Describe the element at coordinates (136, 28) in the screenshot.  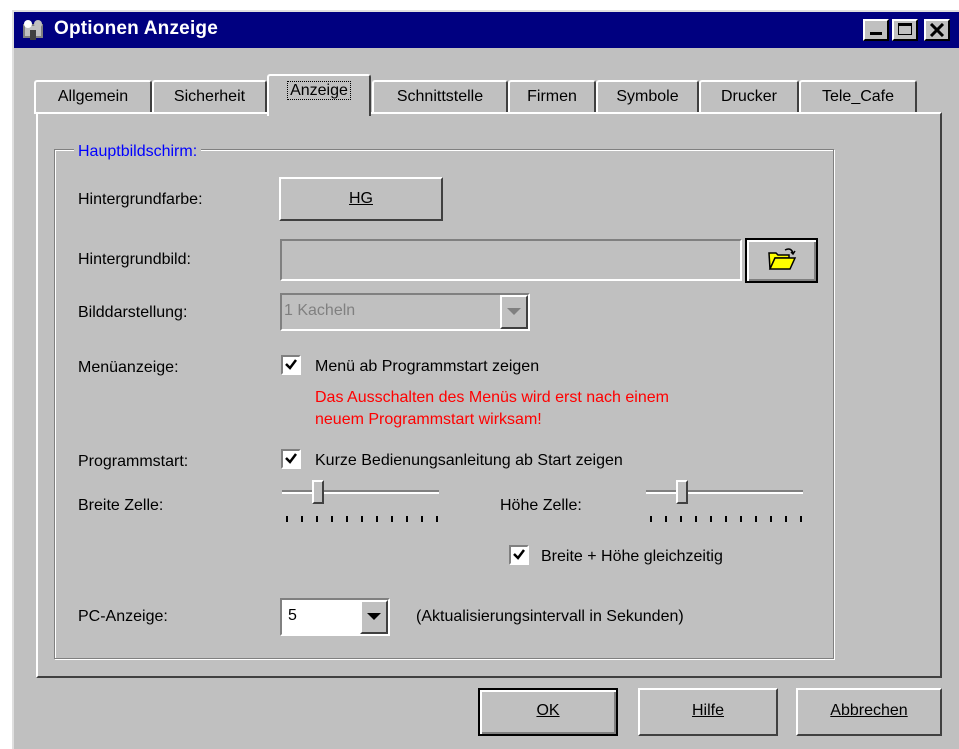
I see `window-title: Optionen Anzeige` at that location.